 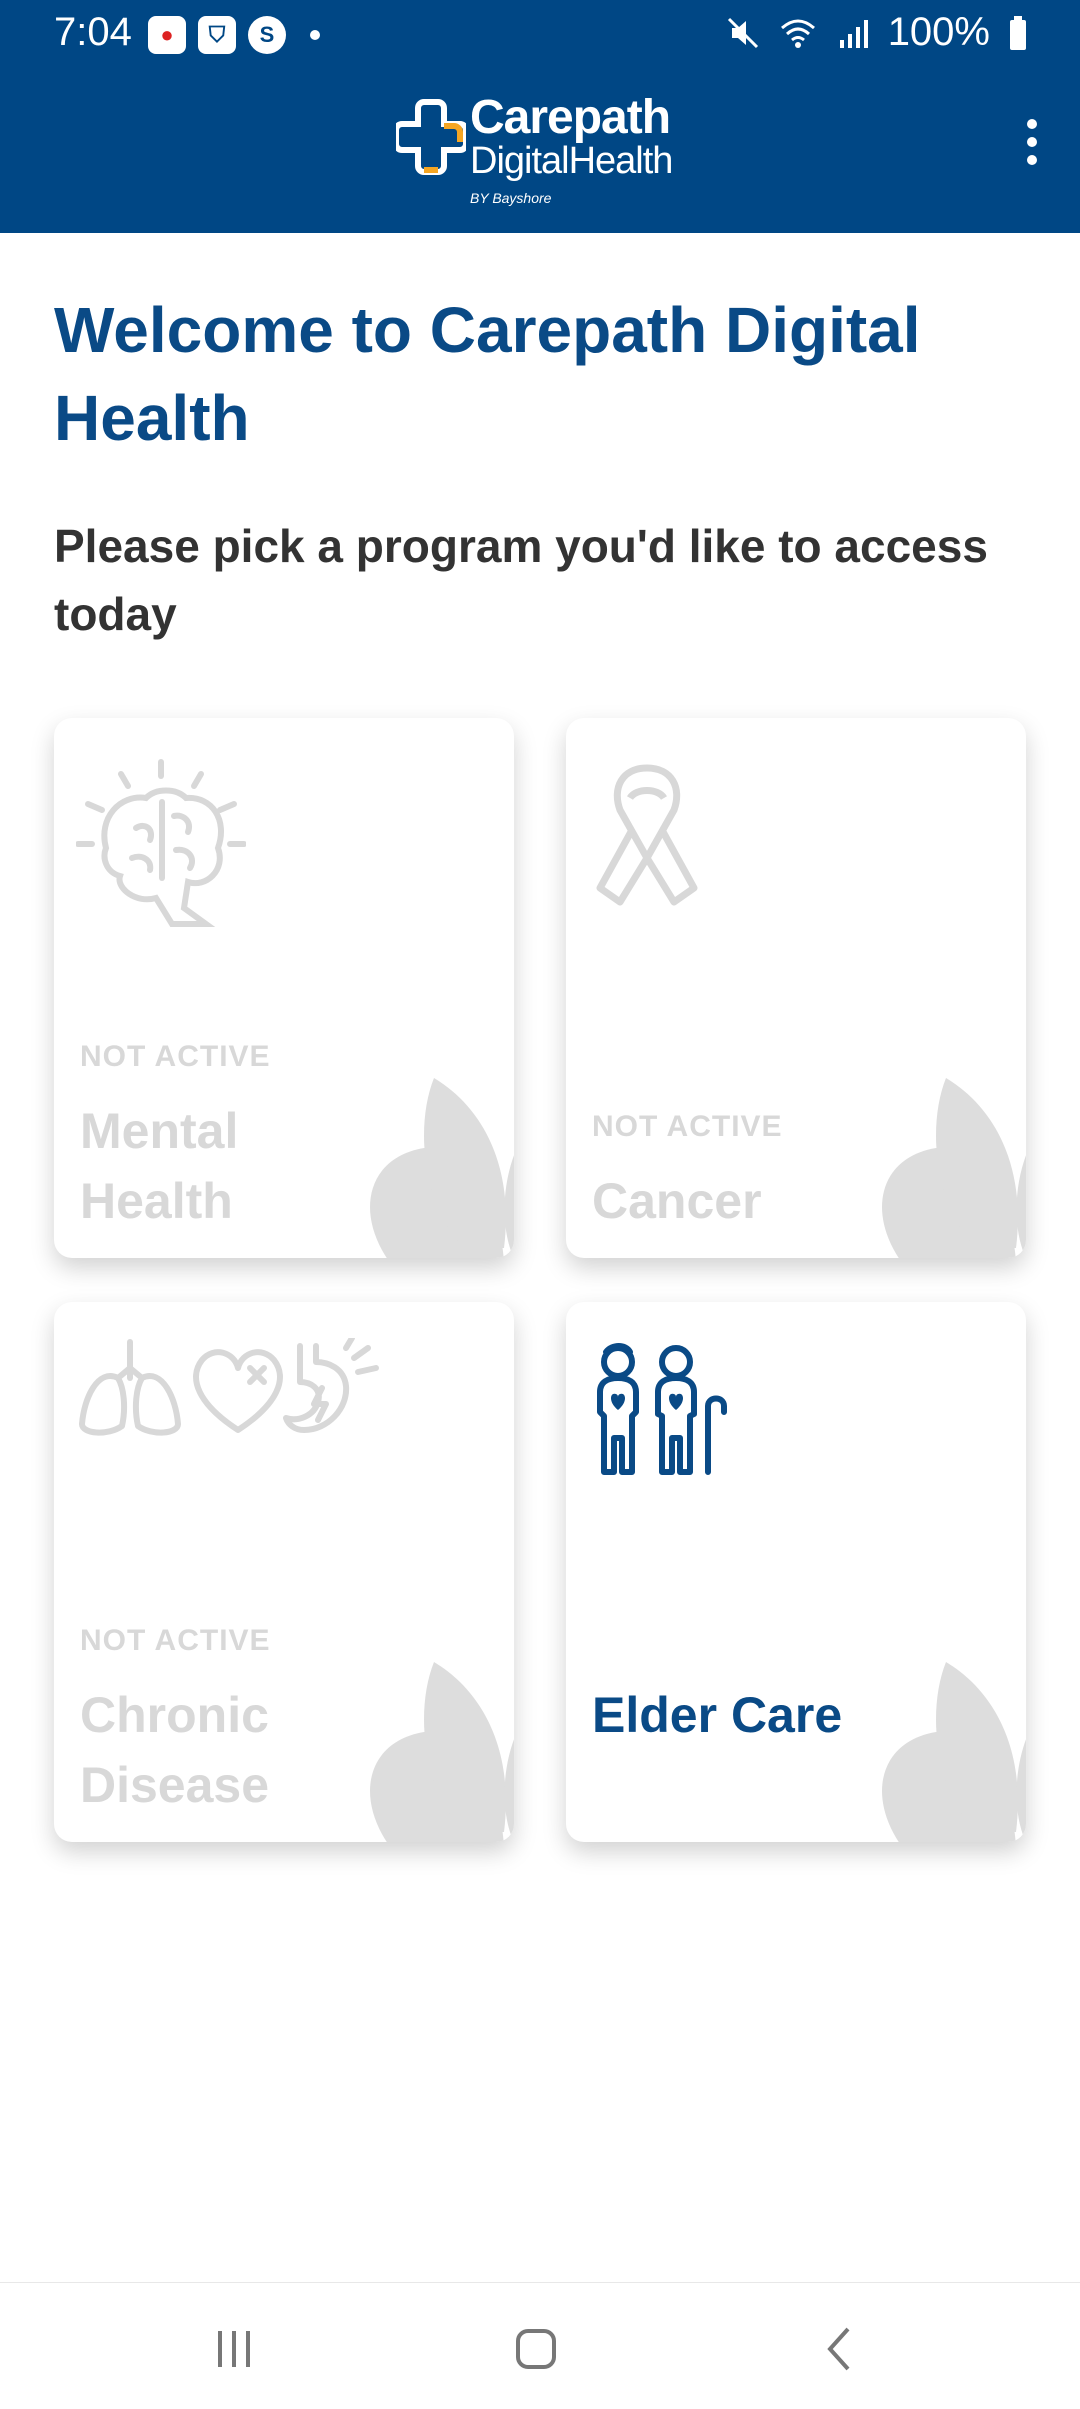 I want to click on app-notification-icon: ●, so click(x=167, y=35).